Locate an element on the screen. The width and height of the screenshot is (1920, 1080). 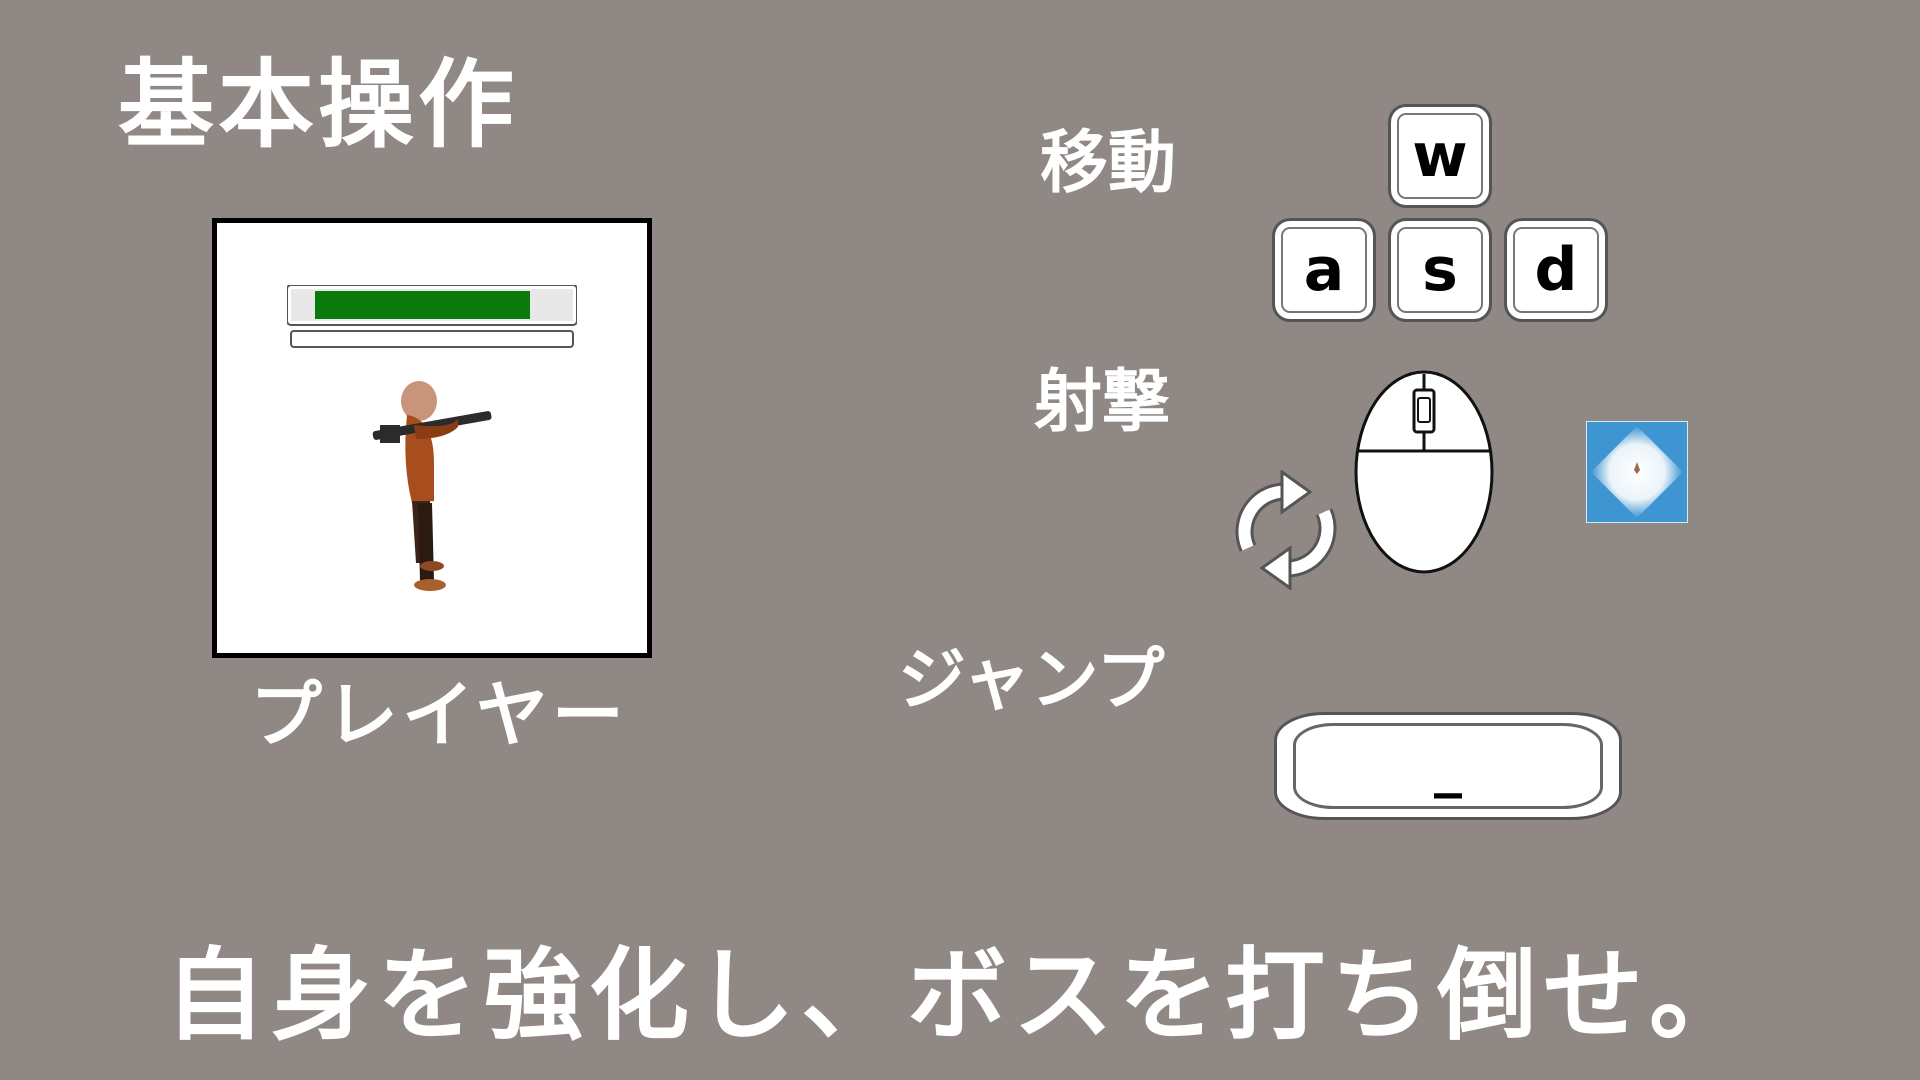
key-w: w is located at coordinates (1440, 156).